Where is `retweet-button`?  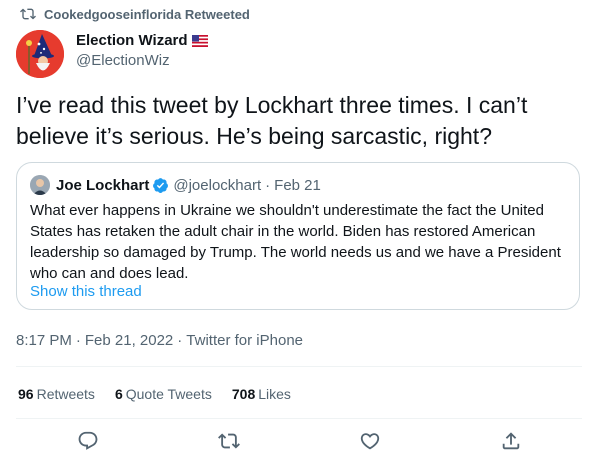
retweet-button is located at coordinates (229, 441).